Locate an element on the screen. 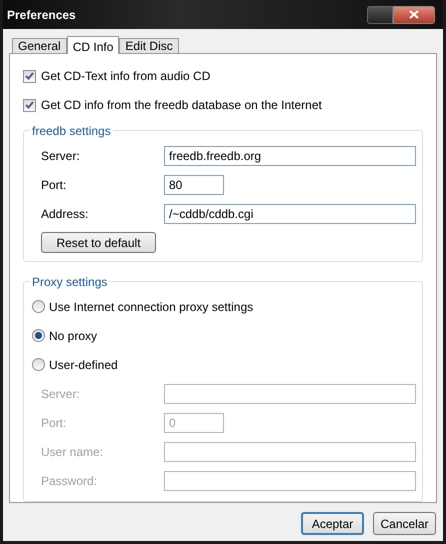 This screenshot has width=446, height=544. close-icon is located at coordinates (414, 14).